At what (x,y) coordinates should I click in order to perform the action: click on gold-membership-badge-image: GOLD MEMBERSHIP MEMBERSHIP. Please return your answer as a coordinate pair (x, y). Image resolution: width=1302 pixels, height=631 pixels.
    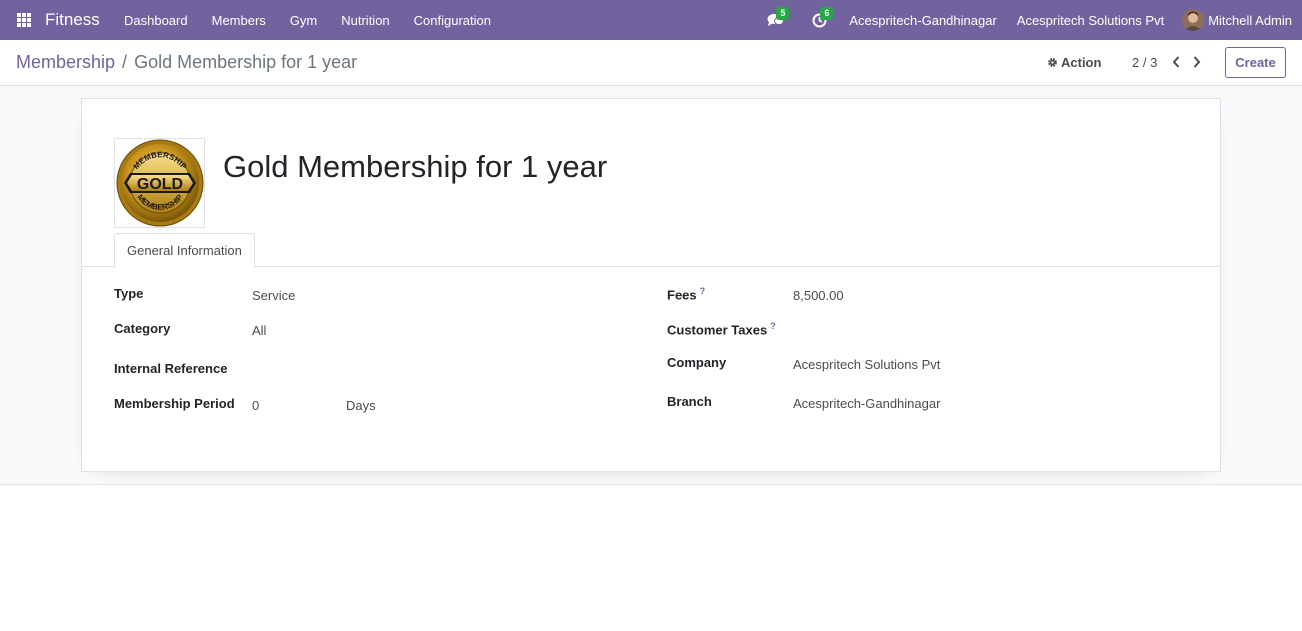
    Looking at the image, I should click on (159, 183).